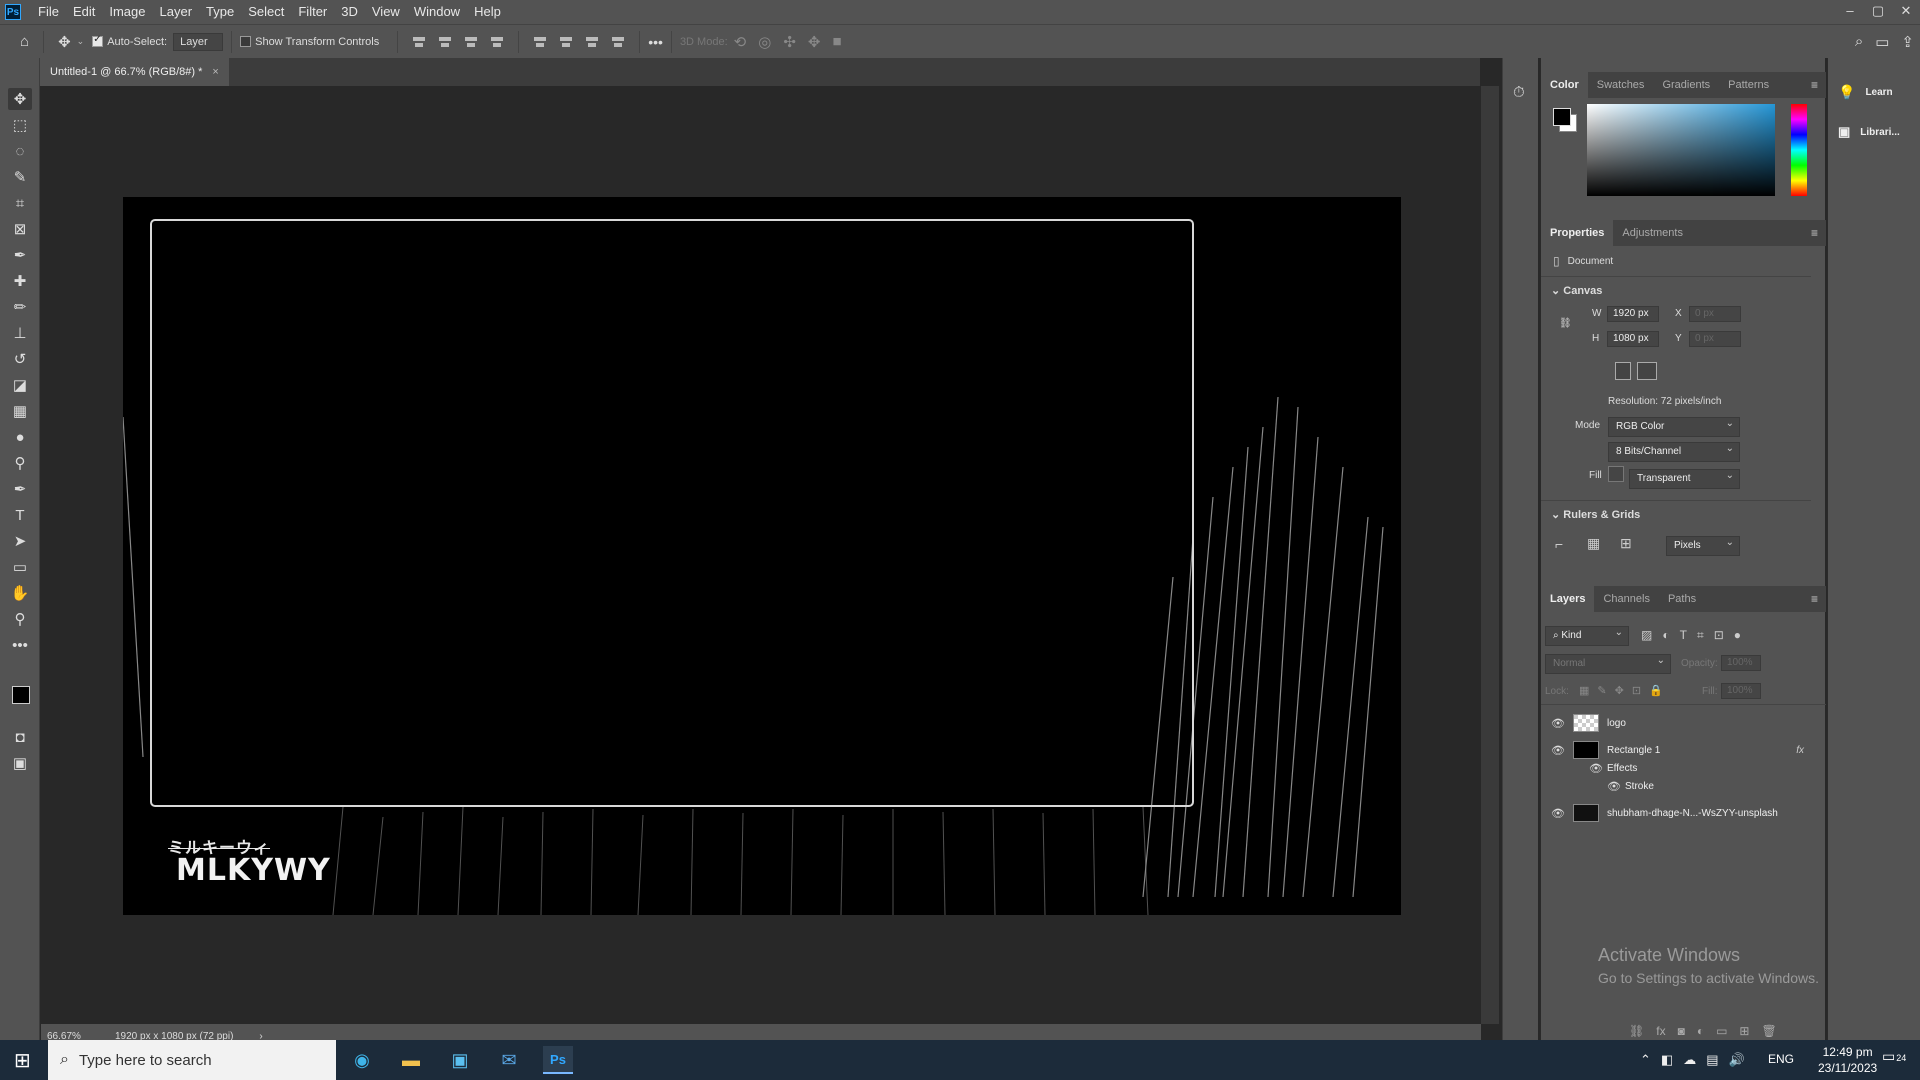 The width and height of the screenshot is (1920, 1080). Describe the element at coordinates (1748, 85) in the screenshot. I see `tab-patterns: Patterns` at that location.